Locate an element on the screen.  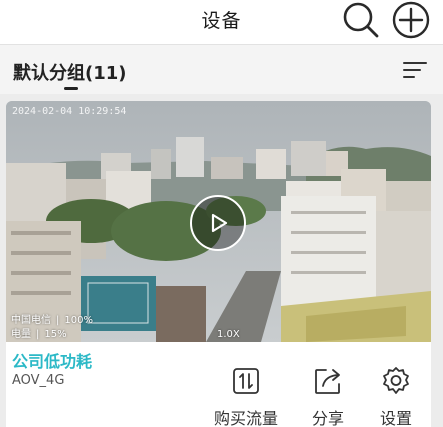
battery-label: 电量 is located at coordinates (21, 334).